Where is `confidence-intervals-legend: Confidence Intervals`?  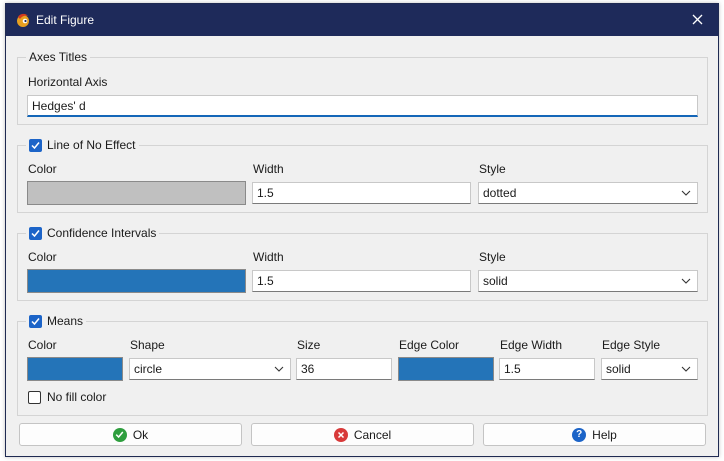
confidence-intervals-legend: Confidence Intervals is located at coordinates (93, 233).